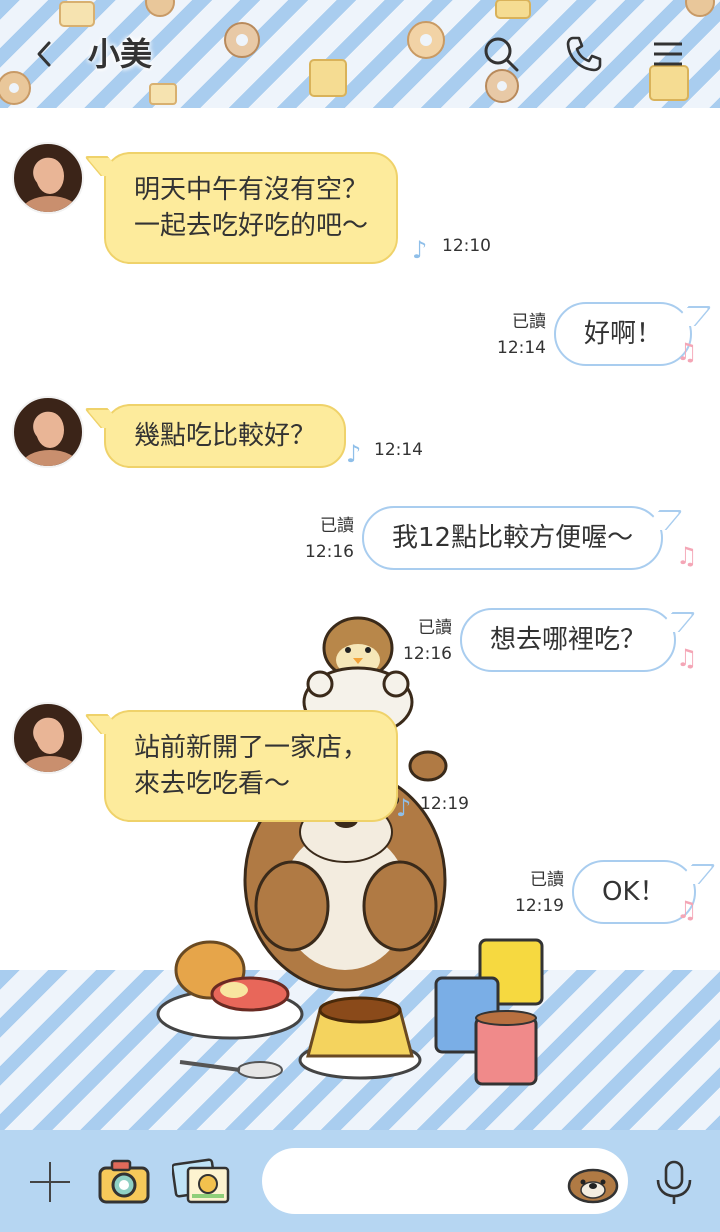  Describe the element at coordinates (360, 1181) in the screenshot. I see `input-bar` at that location.